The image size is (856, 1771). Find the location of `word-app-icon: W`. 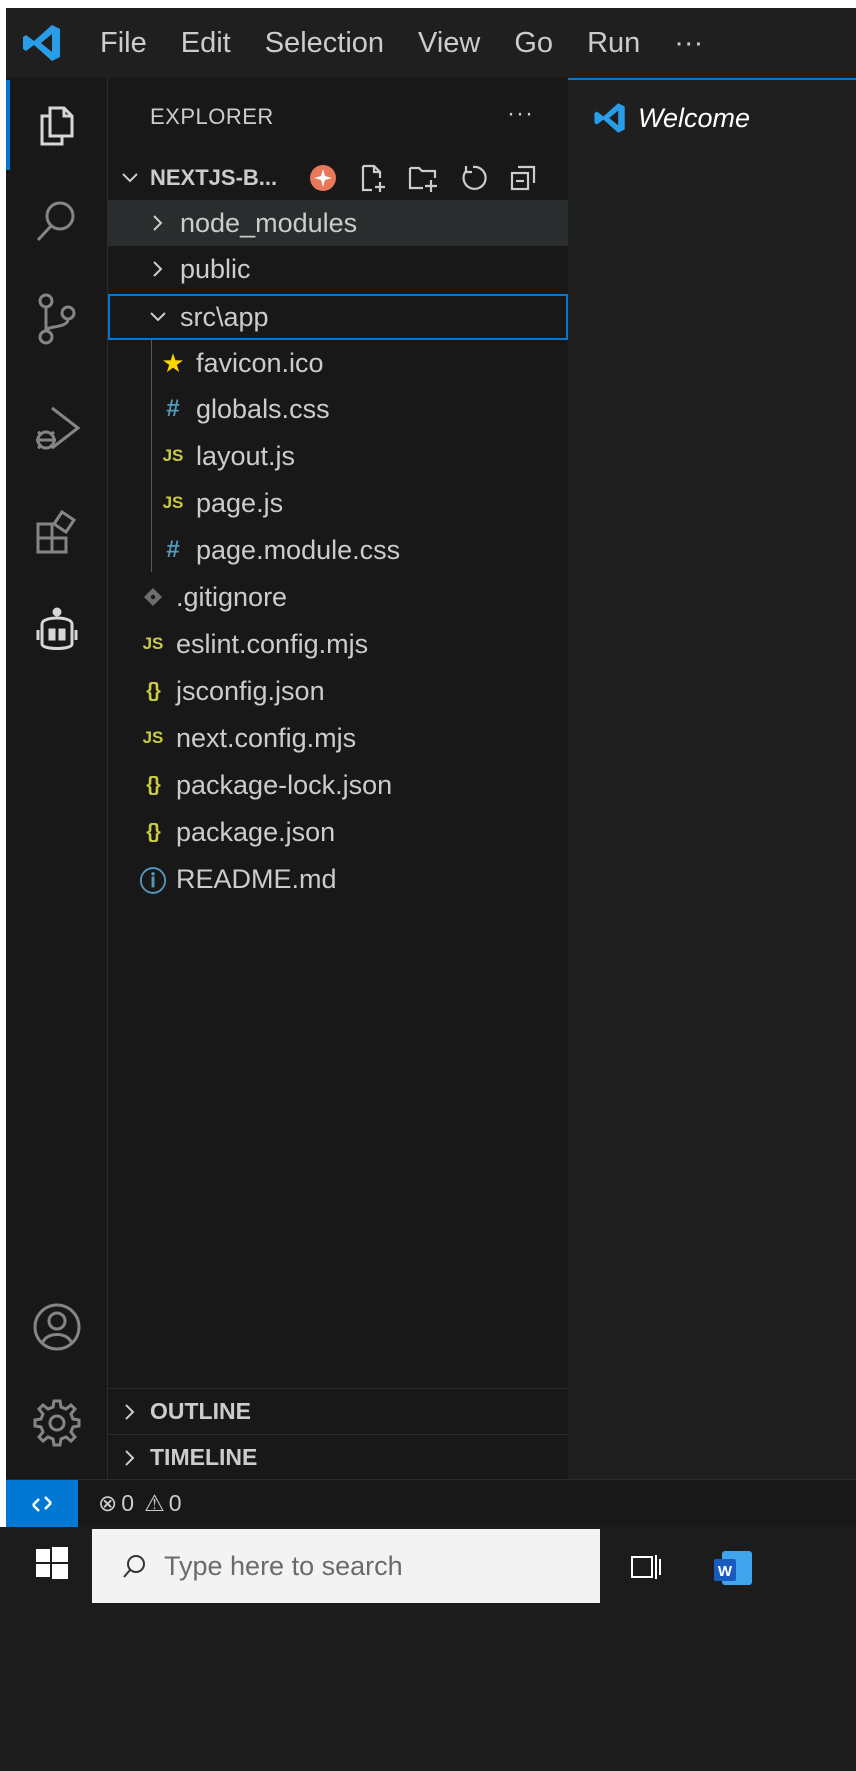

word-app-icon: W is located at coordinates (733, 1568).